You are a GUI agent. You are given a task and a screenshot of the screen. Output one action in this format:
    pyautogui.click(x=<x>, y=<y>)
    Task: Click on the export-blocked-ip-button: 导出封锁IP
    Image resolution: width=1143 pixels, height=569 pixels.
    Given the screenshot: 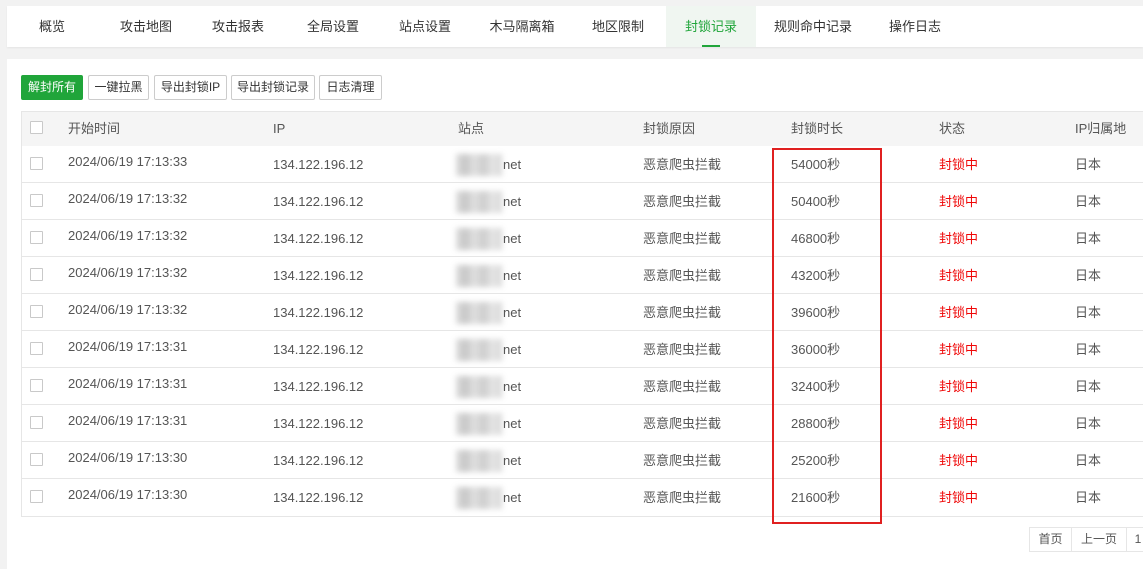 What is the action you would take?
    pyautogui.click(x=190, y=87)
    